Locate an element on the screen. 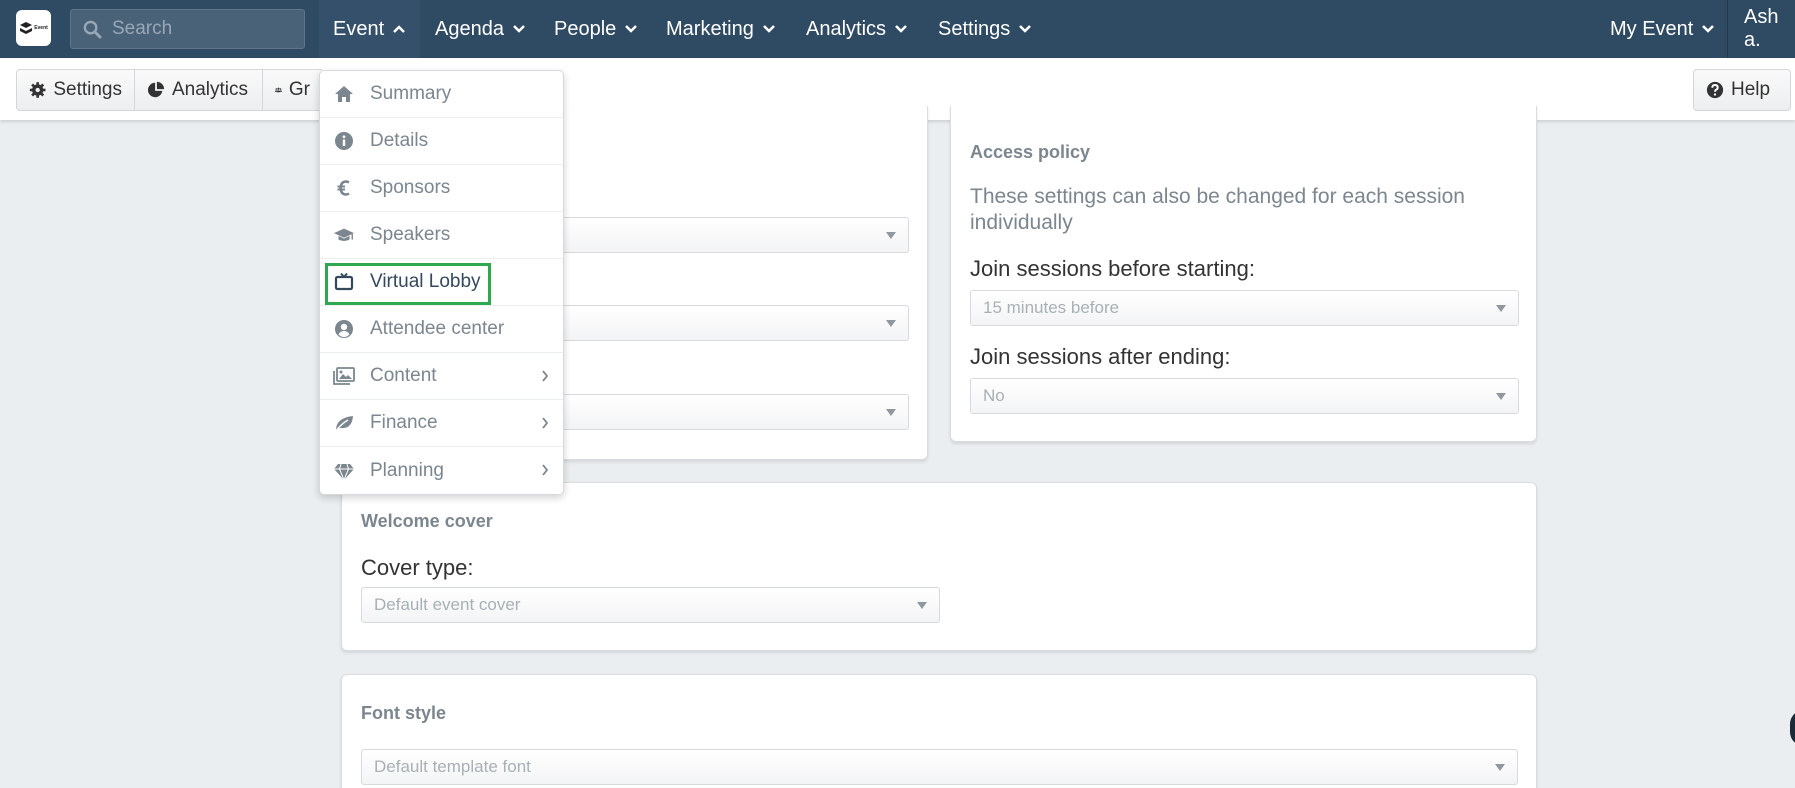 The image size is (1795, 788). menu-item-content: Content is located at coordinates (441, 376).